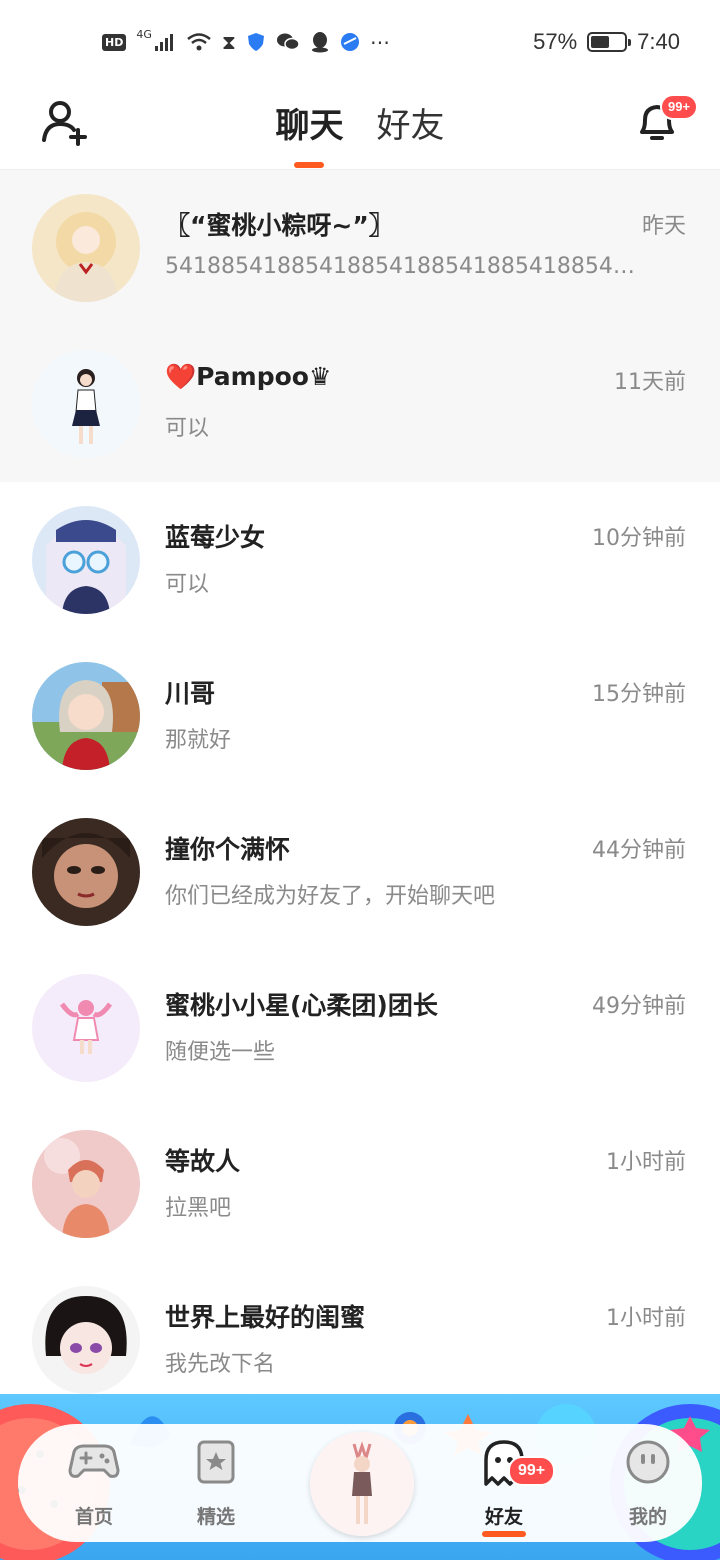 The image size is (720, 1560). Describe the element at coordinates (279, 225) in the screenshot. I see `chat-name: 〖“蜜桃小粽呀~”〗` at that location.